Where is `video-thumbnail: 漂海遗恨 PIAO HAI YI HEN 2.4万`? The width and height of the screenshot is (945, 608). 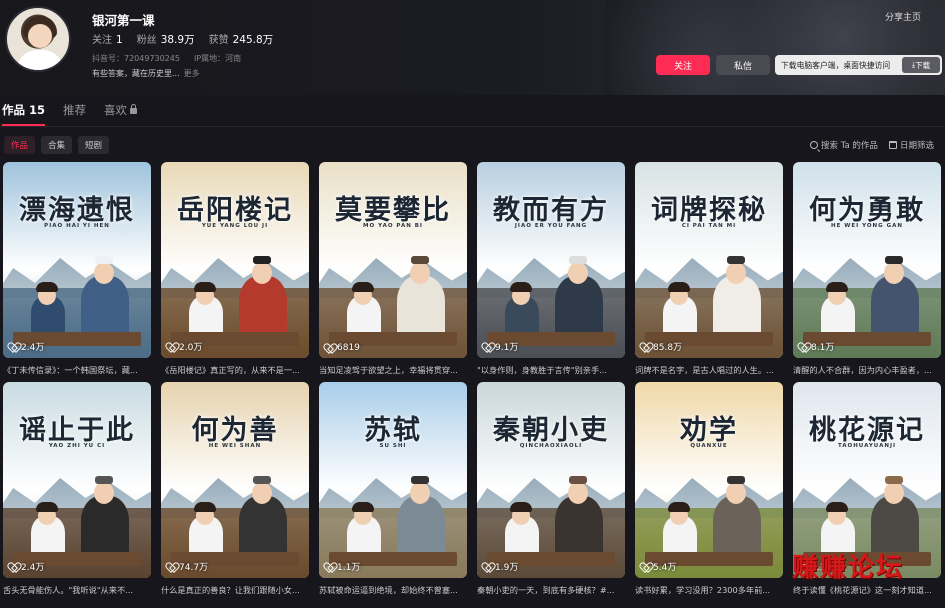 video-thumbnail: 漂海遗恨 PIAO HAI YI HEN 2.4万 is located at coordinates (77, 260).